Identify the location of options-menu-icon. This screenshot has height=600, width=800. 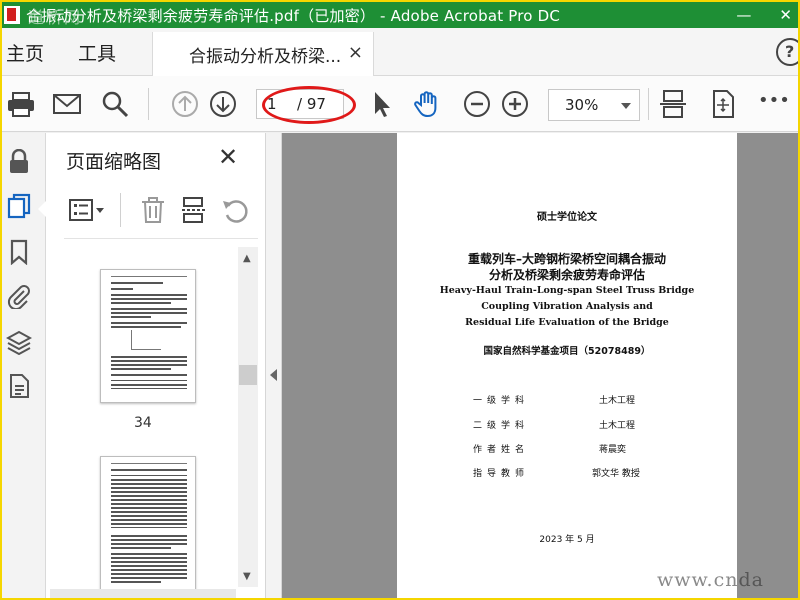
(88, 210).